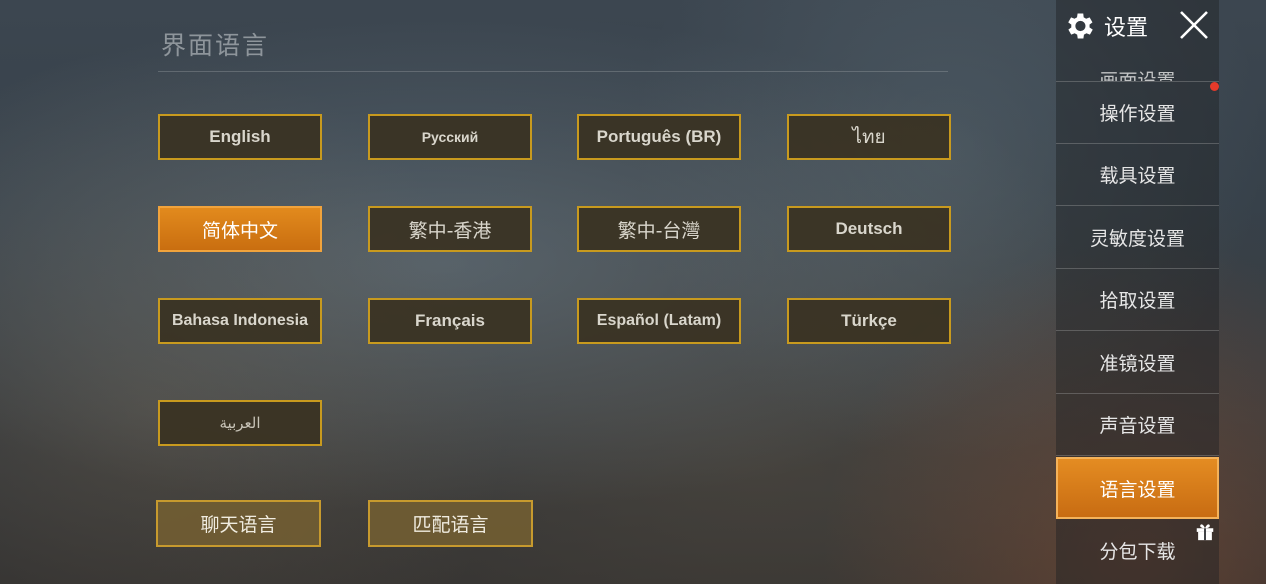  What do you see at coordinates (869, 229) in the screenshot?
I see `language-option-german: Deutsch` at bounding box center [869, 229].